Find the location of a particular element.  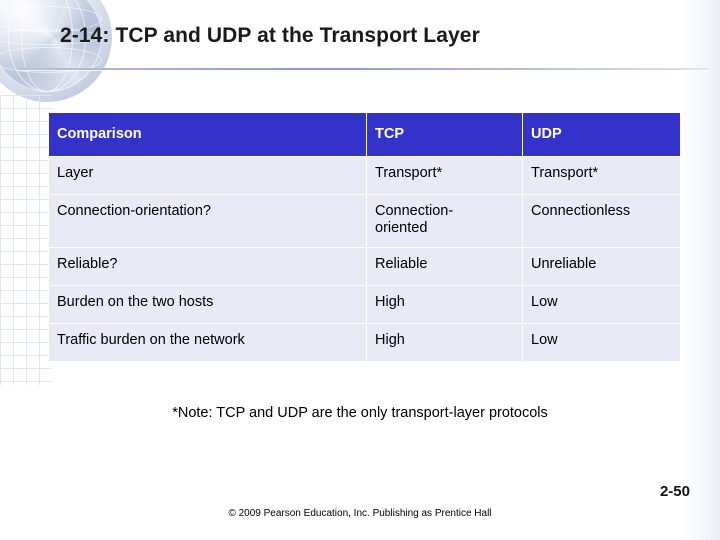

table-cell-tcp: Connection- oriented is located at coordinates (444, 221).